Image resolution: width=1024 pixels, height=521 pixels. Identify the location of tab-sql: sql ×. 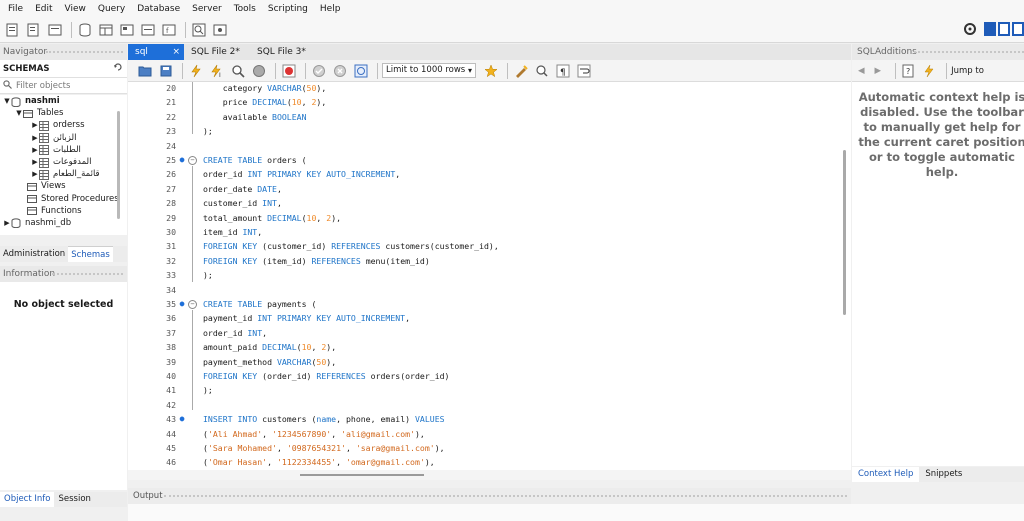
(156, 52).